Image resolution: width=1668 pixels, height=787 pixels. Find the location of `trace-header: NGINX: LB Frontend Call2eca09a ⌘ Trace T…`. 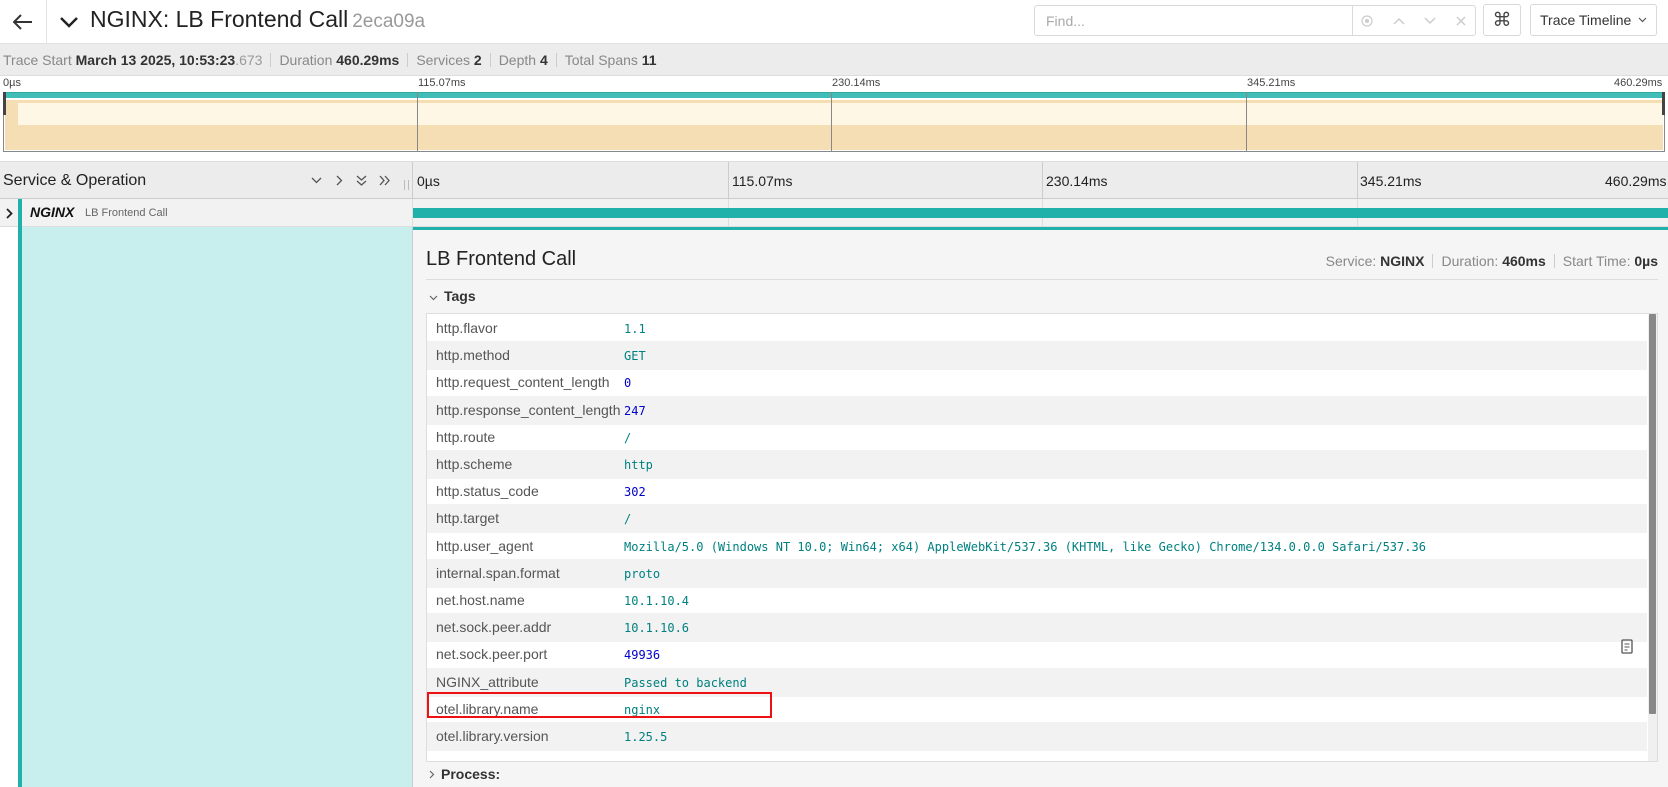

trace-header: NGINX: LB Frontend Call2eca09a ⌘ Trace T… is located at coordinates (834, 22).